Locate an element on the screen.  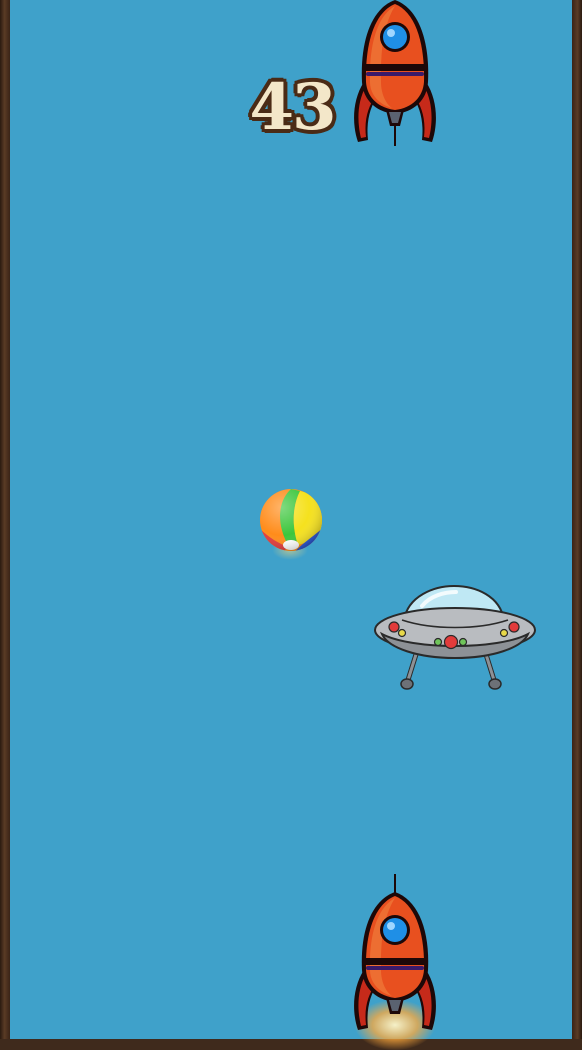
player-rocket is located at coordinates (395, 950).